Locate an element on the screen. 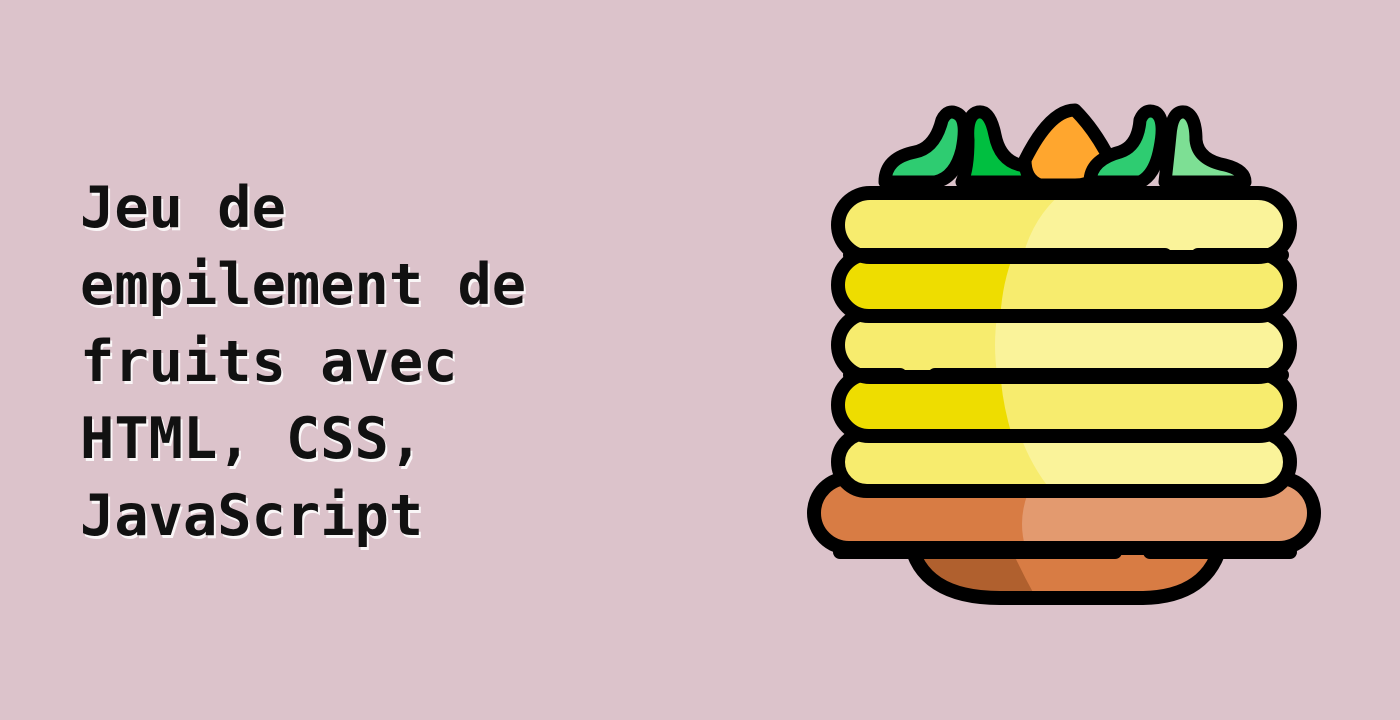  title-line-3: fruits avec is located at coordinates (269, 362).